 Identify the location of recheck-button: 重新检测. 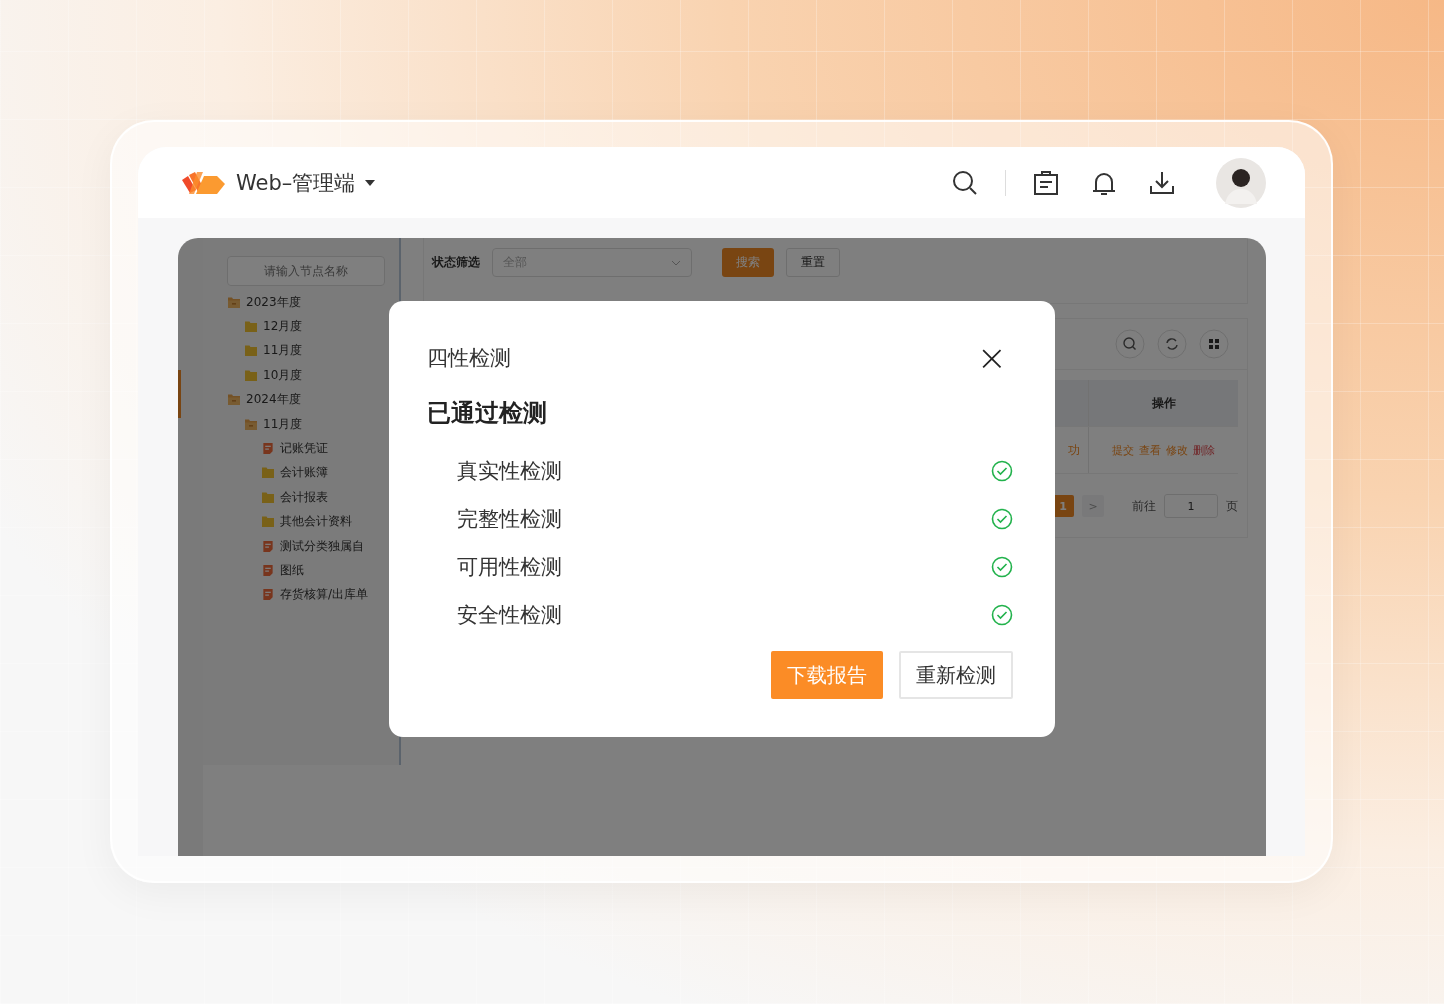
(956, 675).